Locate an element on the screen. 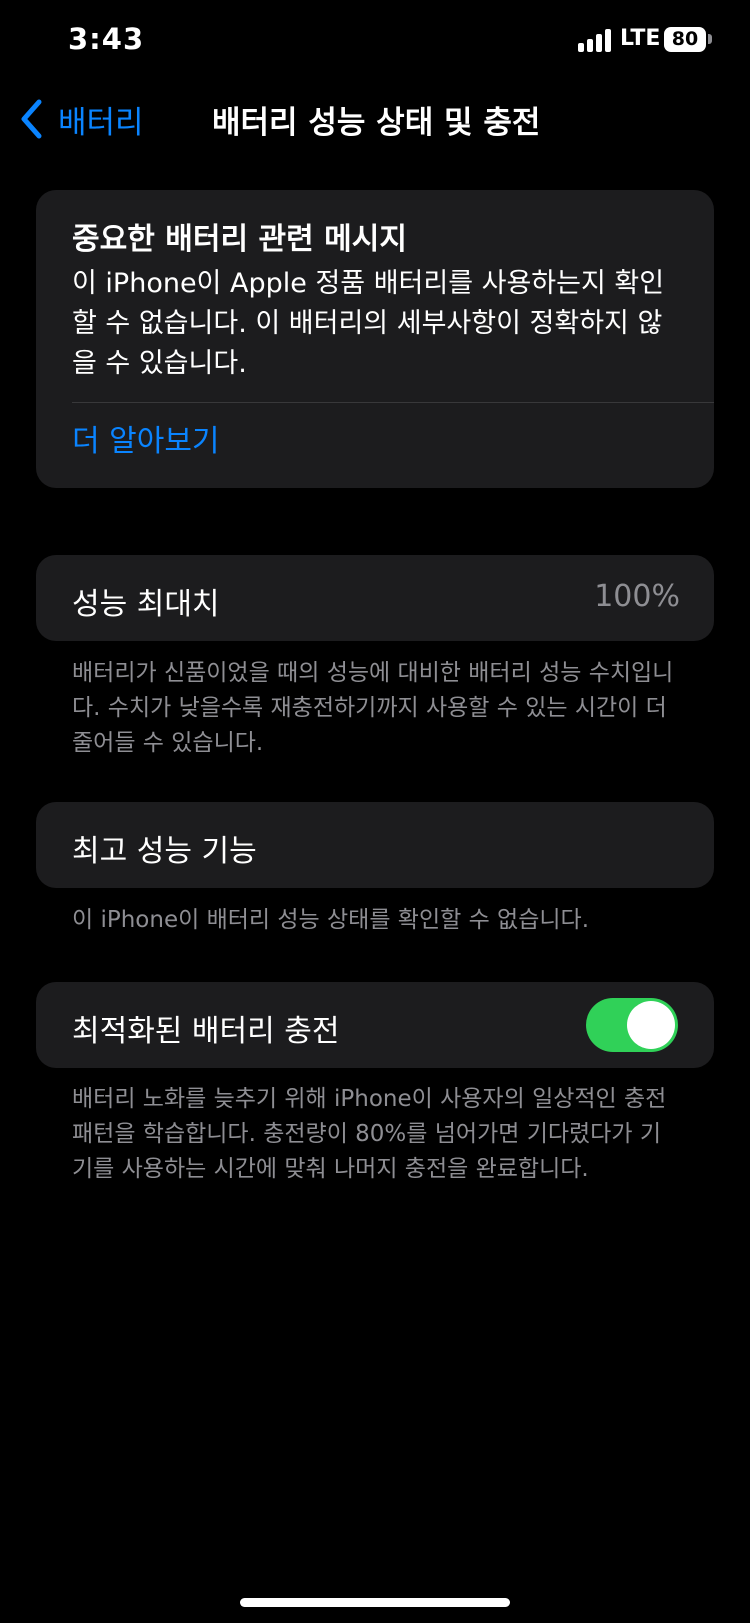 This screenshot has height=1623, width=750. battery-tip is located at coordinates (710, 39).